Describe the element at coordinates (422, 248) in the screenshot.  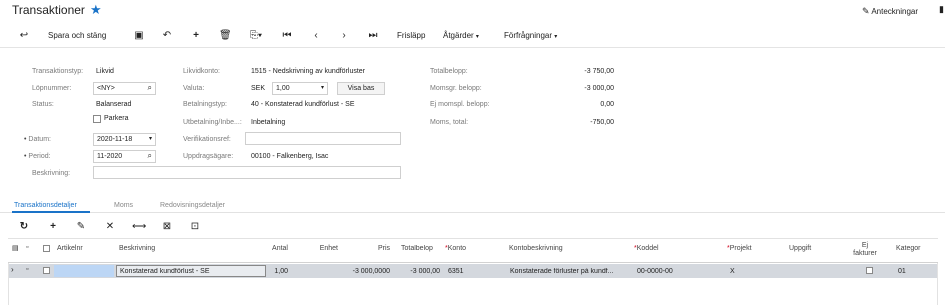
I see `col-total: Totalbelop` at that location.